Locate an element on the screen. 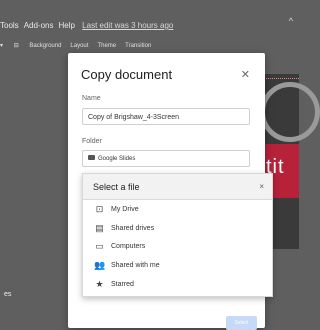 Image resolution: width=320 pixels, height=330 pixels. picker-header: Select a file × is located at coordinates (177, 187).